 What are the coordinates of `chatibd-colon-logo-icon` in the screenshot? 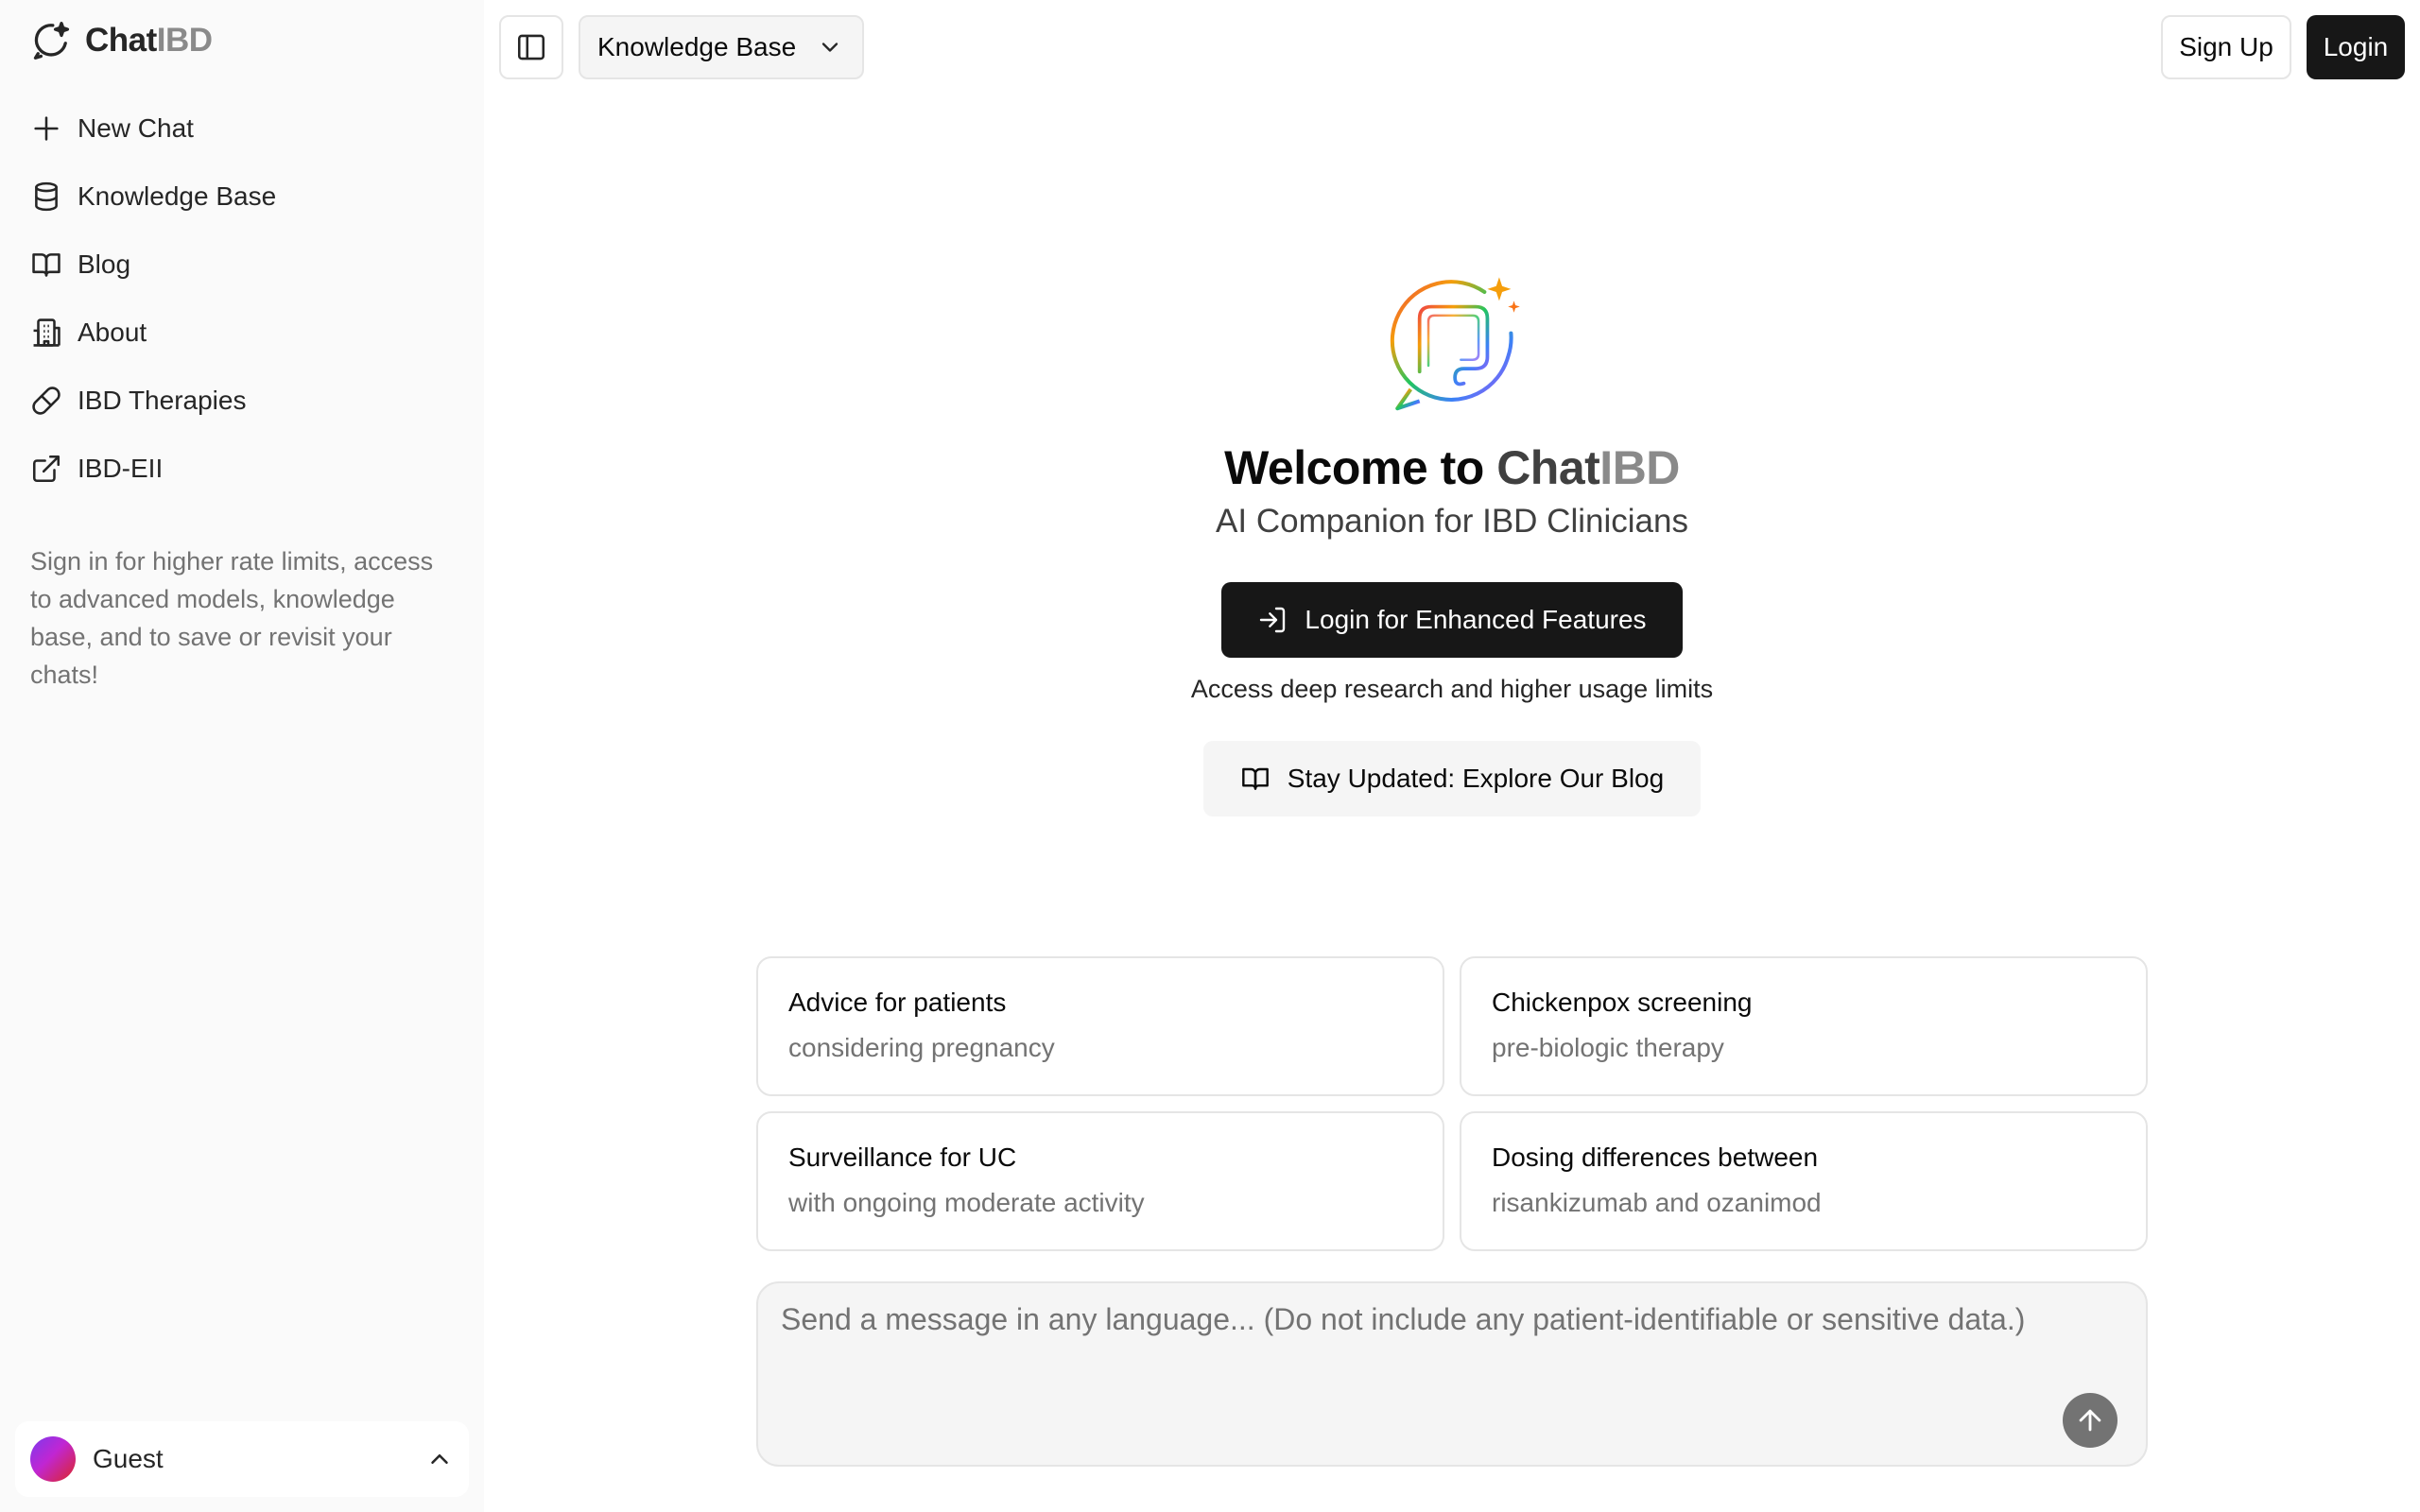 It's located at (1455, 344).